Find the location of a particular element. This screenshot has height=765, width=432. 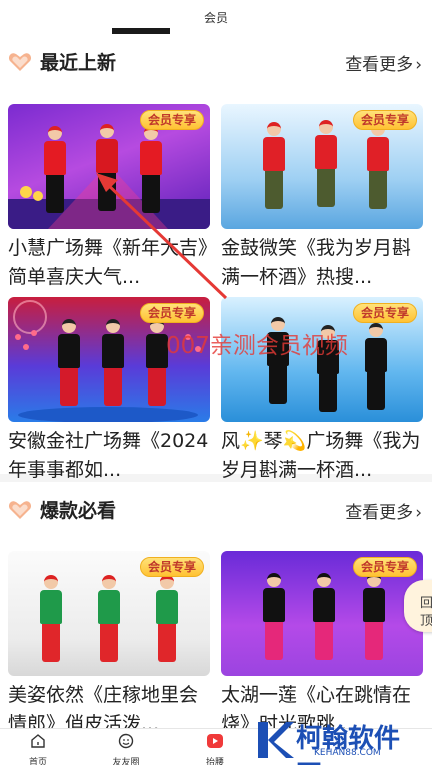

back-to-top-label: 顶 is located at coordinates (426, 621).